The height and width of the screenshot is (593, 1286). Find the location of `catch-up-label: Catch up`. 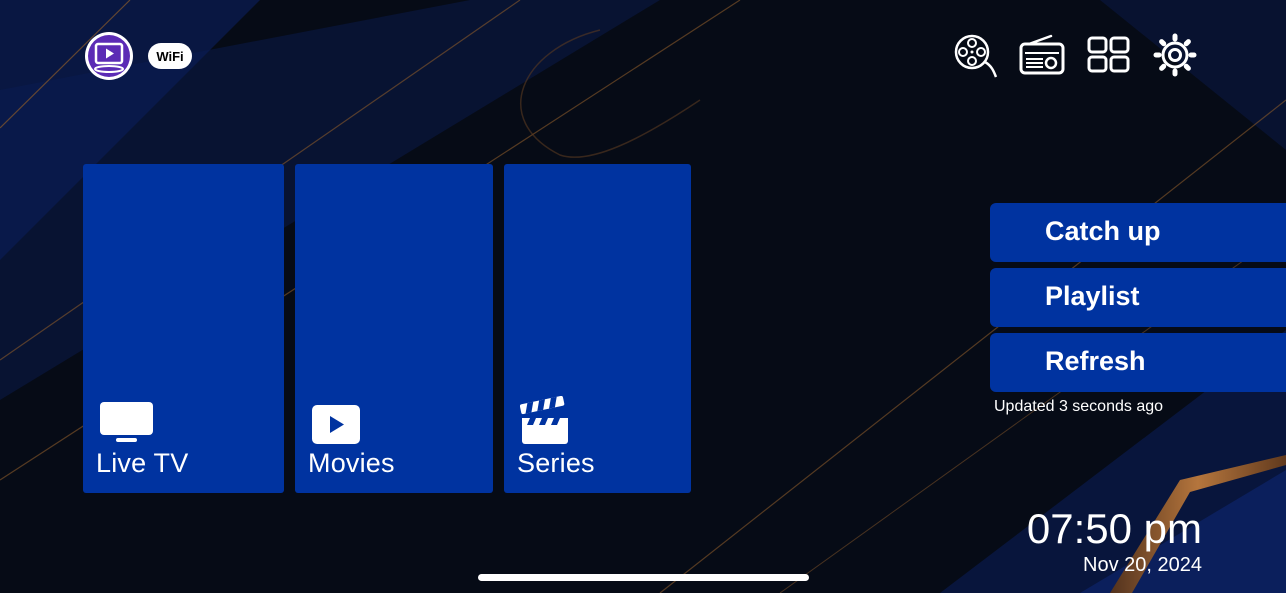

catch-up-label: Catch up is located at coordinates (1103, 231).